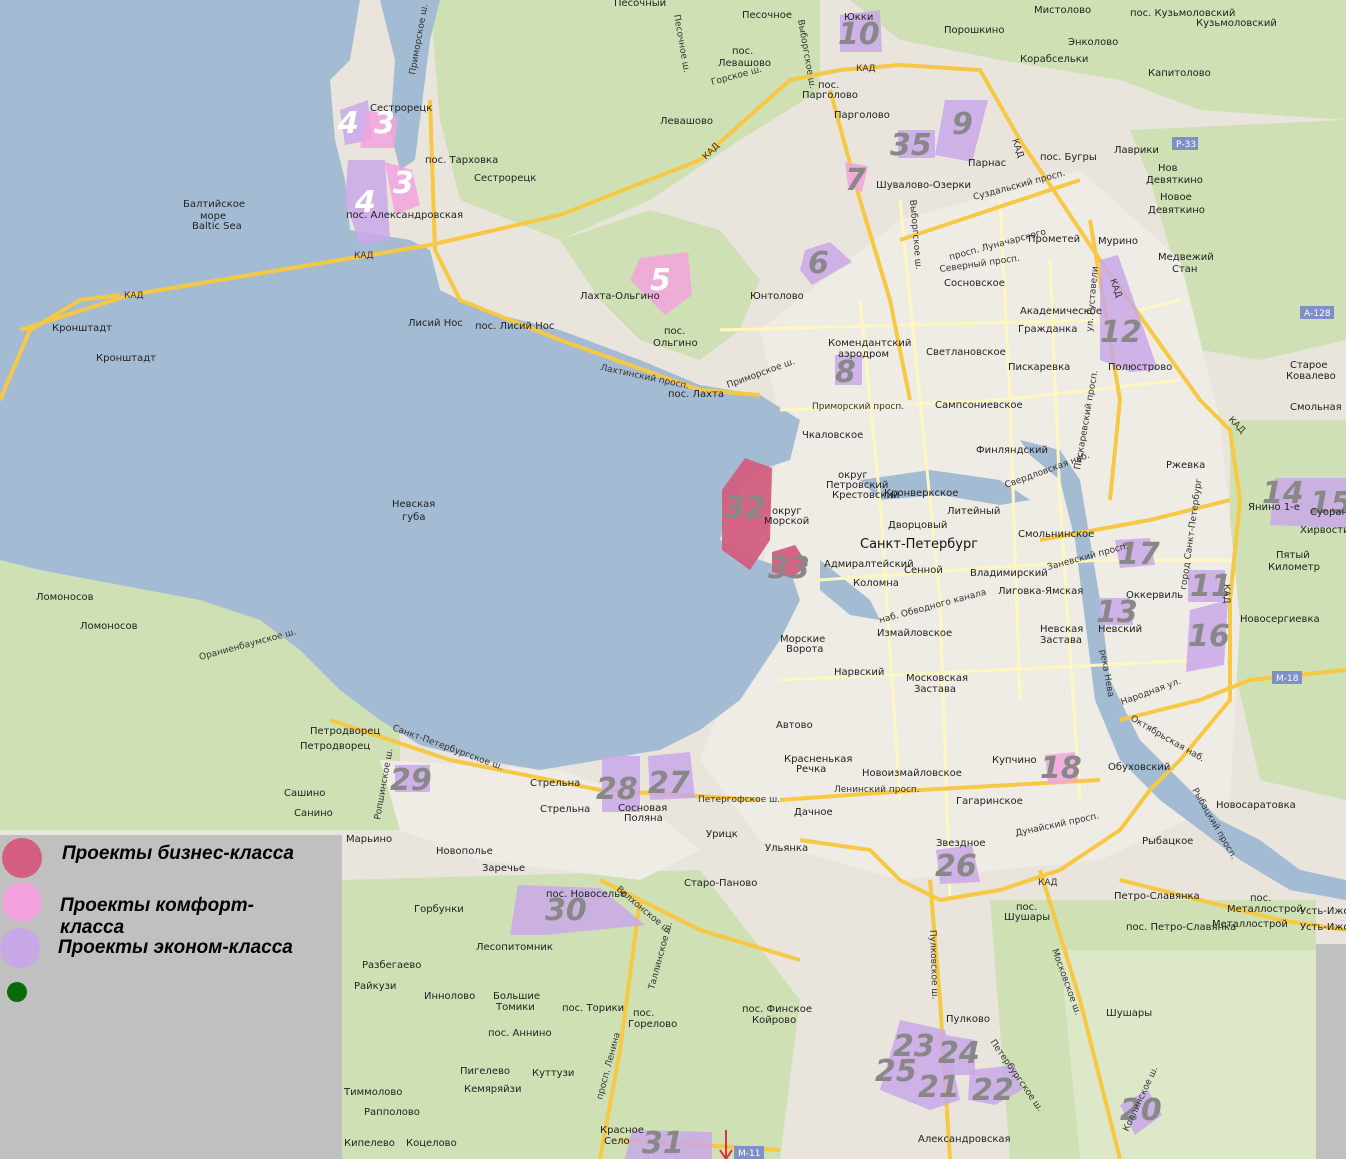 The height and width of the screenshot is (1159, 1346). What do you see at coordinates (862, 115) in the screenshot?
I see `place-label: Парголово` at bounding box center [862, 115].